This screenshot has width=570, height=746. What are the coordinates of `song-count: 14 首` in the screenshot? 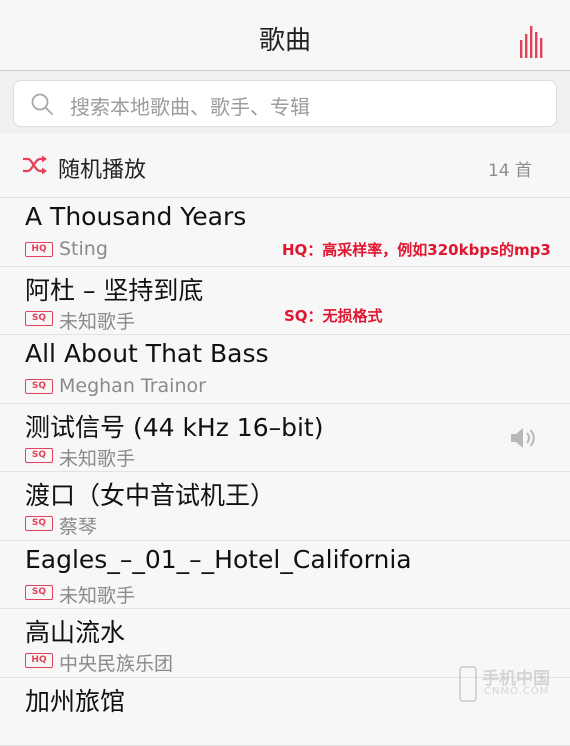 It's located at (510, 168).